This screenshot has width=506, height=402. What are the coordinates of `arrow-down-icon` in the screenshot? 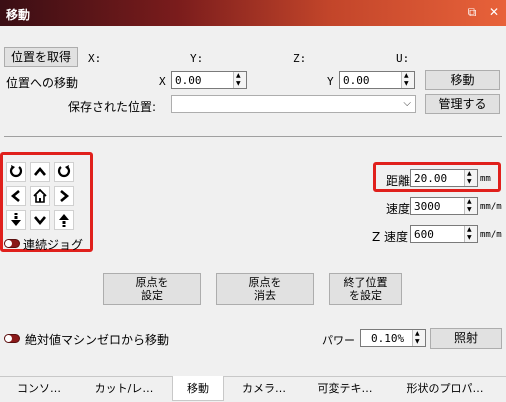 It's located at (40, 220).